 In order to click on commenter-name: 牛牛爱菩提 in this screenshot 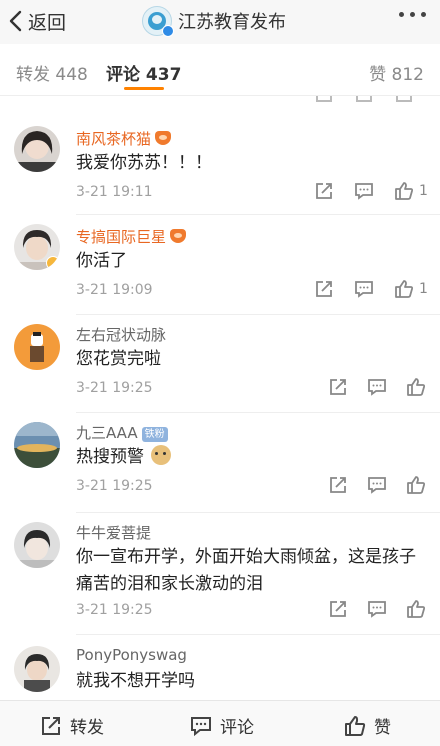, I will do `click(113, 532)`.